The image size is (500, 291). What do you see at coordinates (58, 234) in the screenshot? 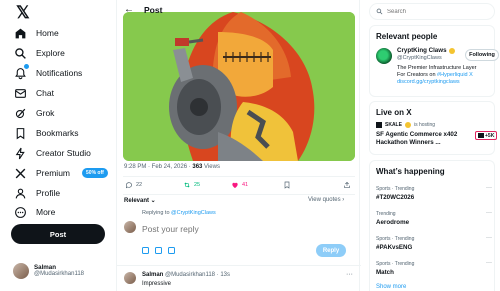
I see `post-button: Post` at bounding box center [58, 234].